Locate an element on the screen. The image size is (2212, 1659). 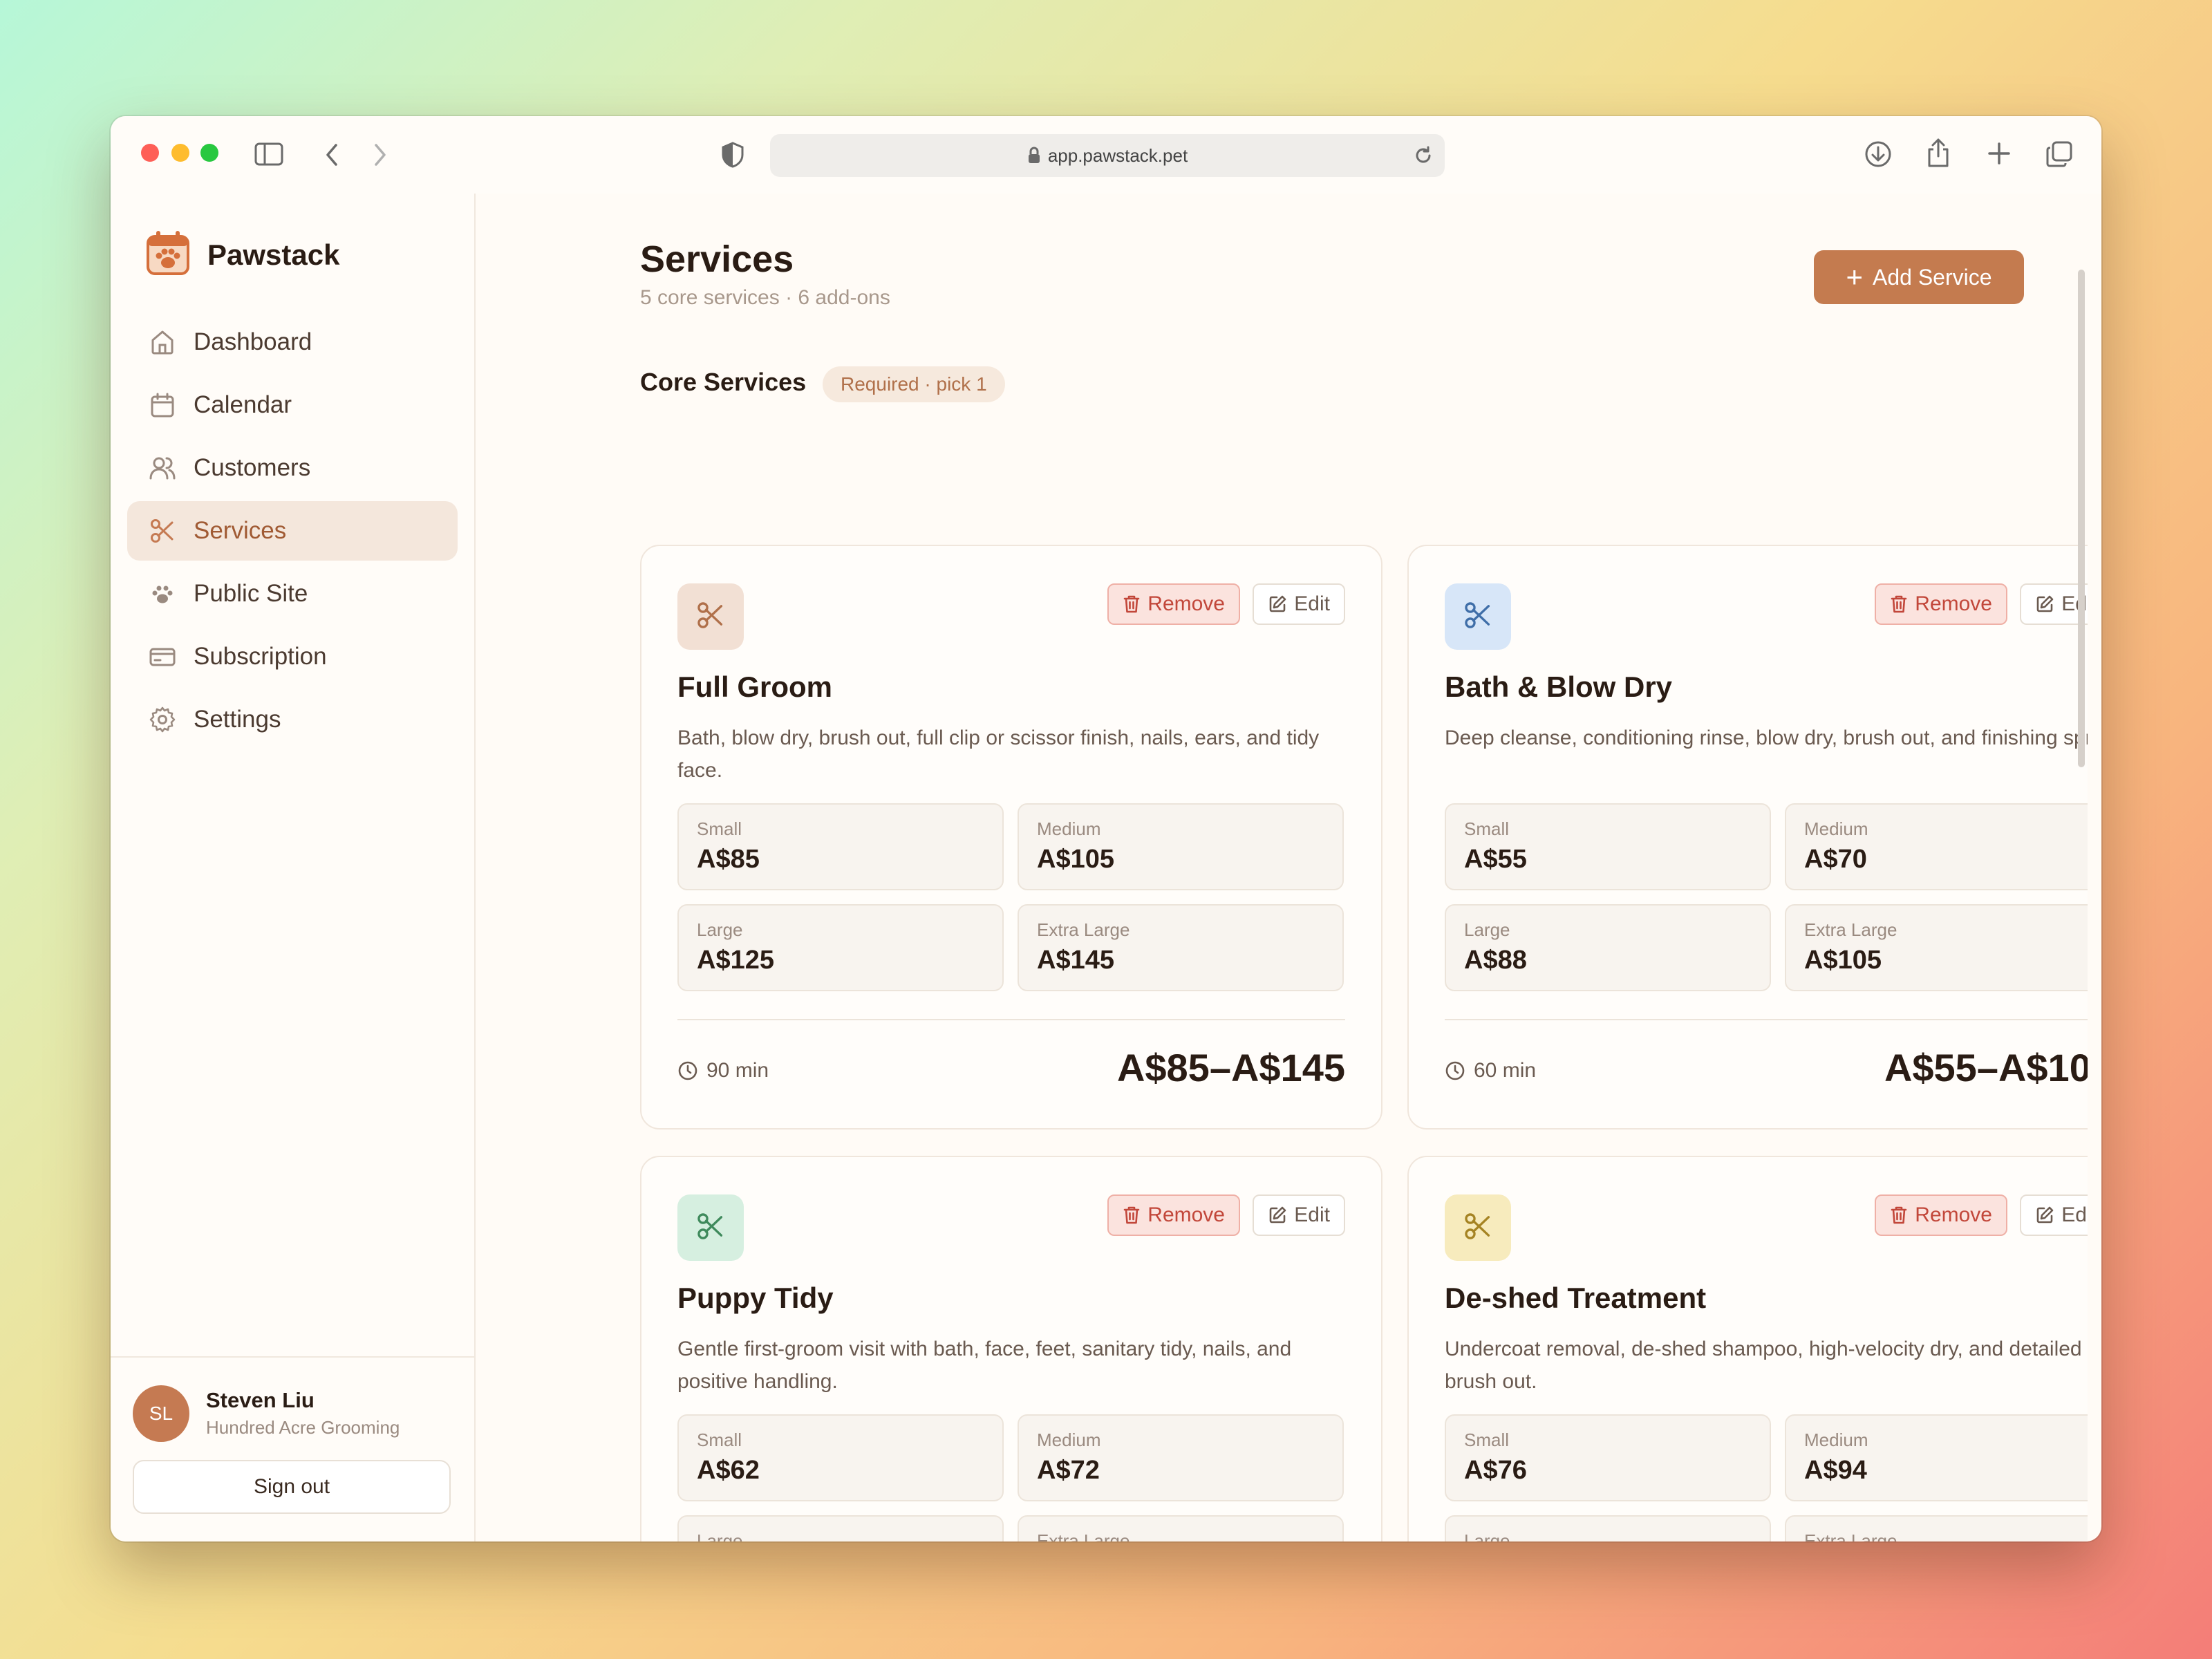
home-icon is located at coordinates (162, 342).